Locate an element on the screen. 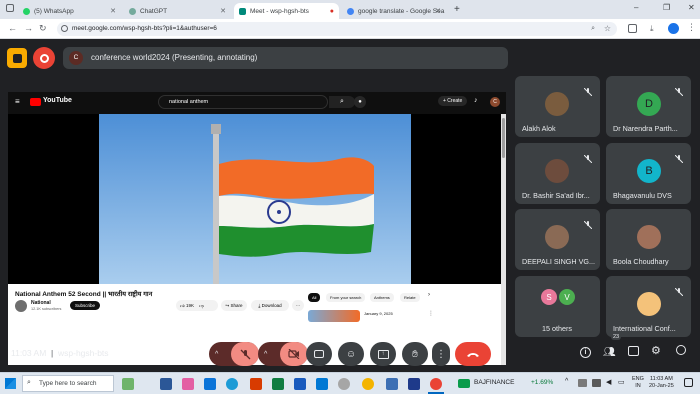 This screenshot has width=700, height=394. scrollbar-thumb is located at coordinates (503, 138).